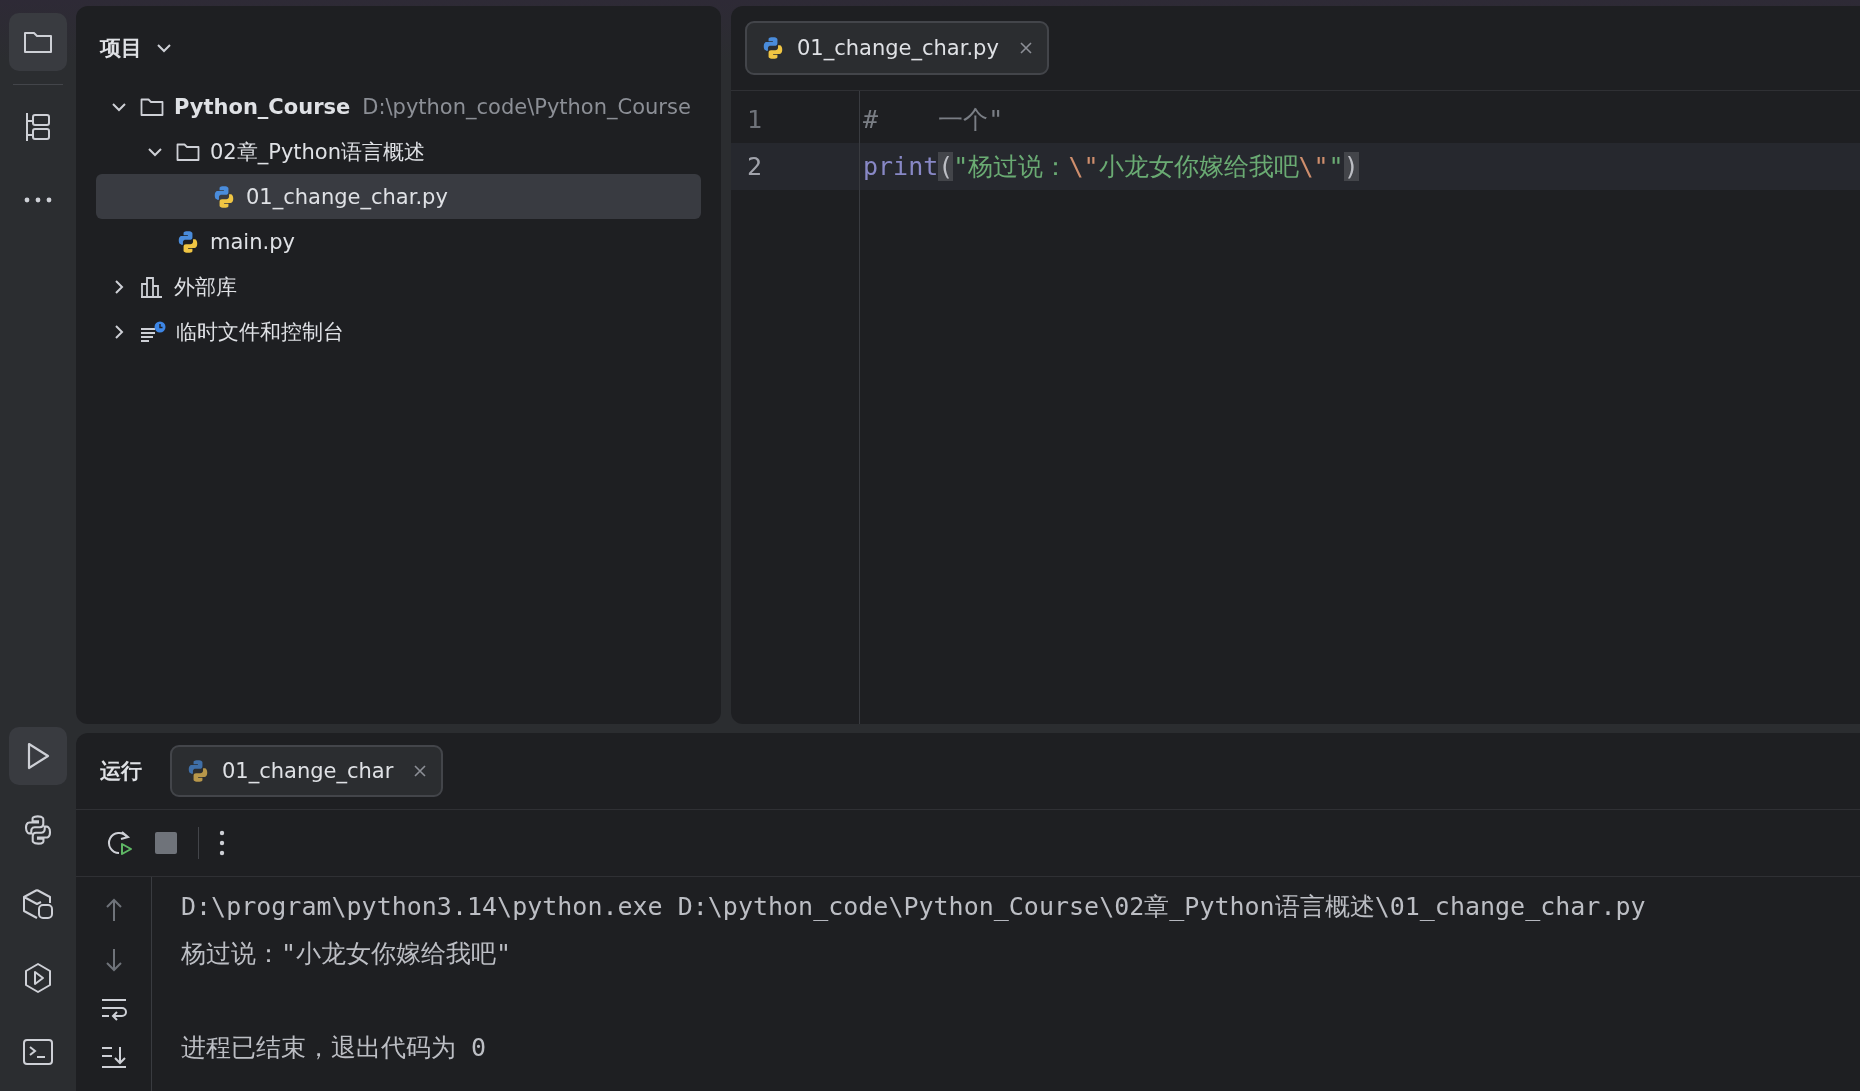 The image size is (1860, 1091). Describe the element at coordinates (347, 196) in the screenshot. I see `tree-label: 01_change_char.py` at that location.